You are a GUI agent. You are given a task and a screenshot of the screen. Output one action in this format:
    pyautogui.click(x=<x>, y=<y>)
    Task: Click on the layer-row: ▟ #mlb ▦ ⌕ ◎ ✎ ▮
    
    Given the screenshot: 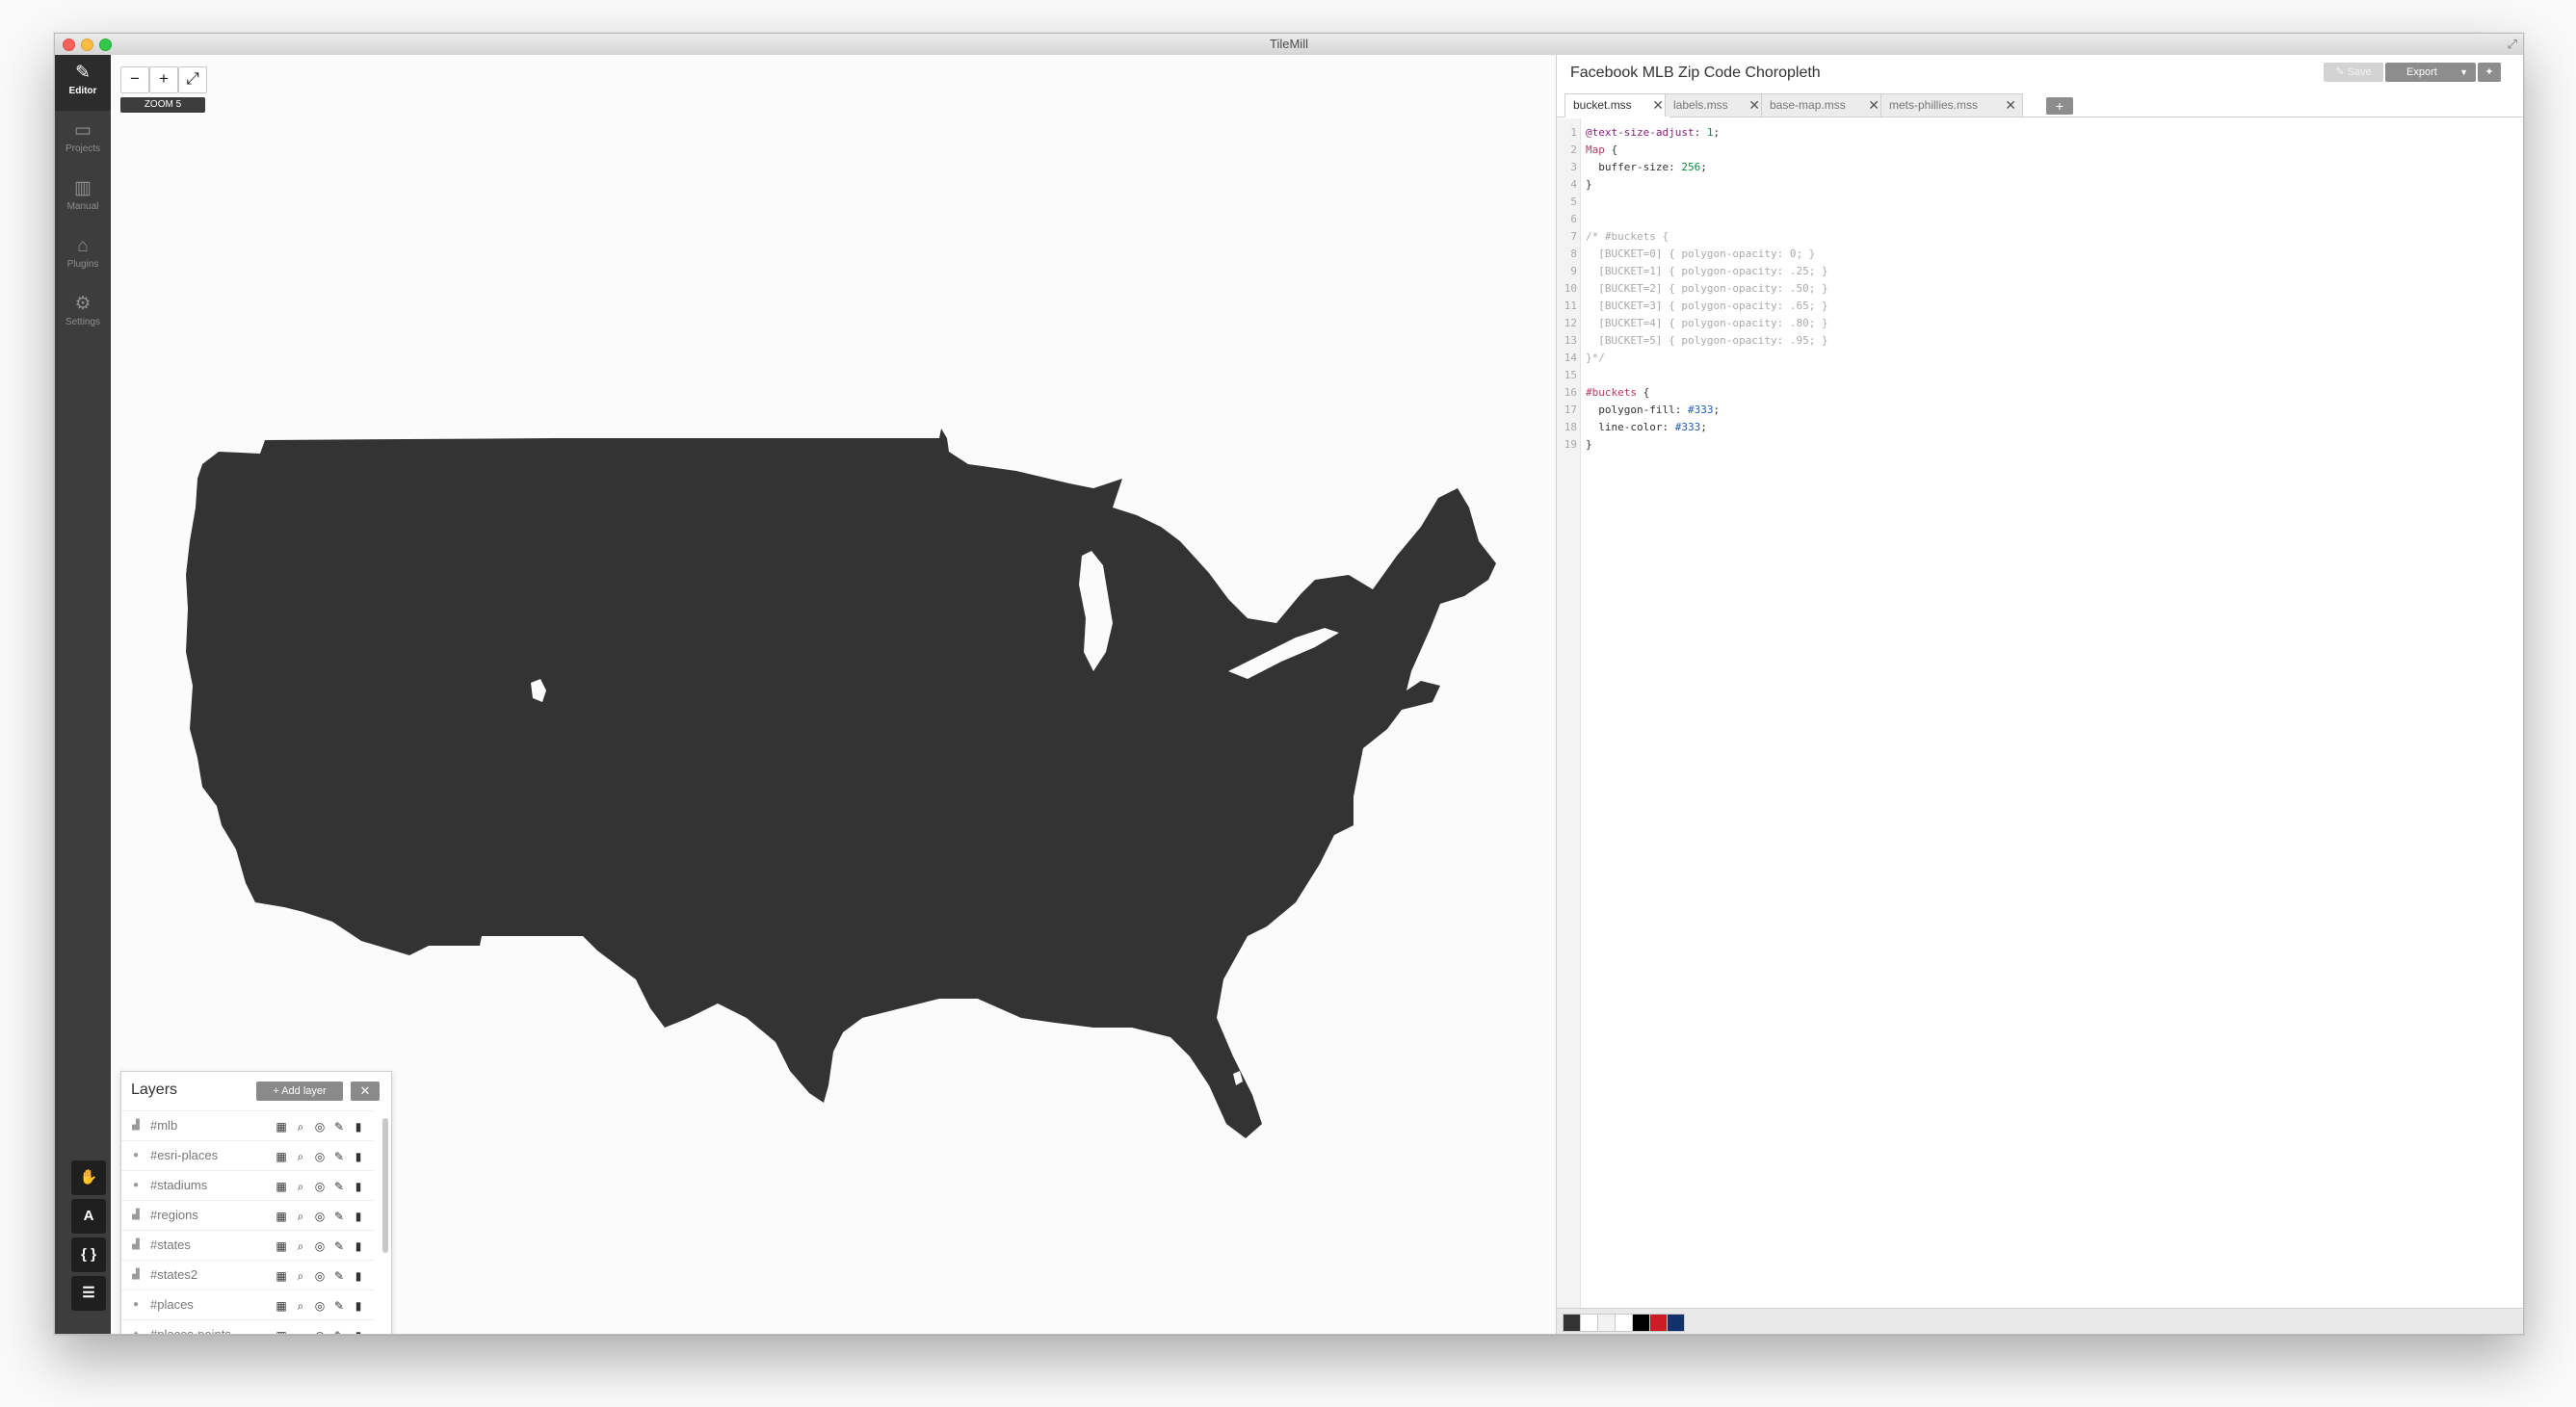 What is the action you would take?
    pyautogui.click(x=248, y=1125)
    